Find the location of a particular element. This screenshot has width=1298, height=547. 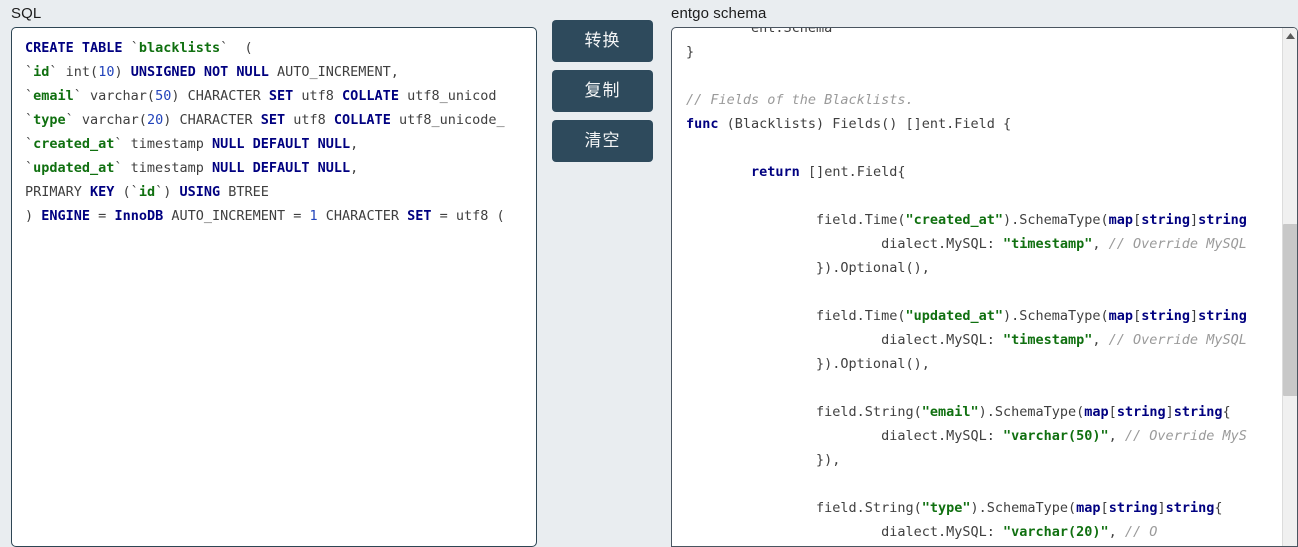

scroll-thumb is located at coordinates (1290, 310).